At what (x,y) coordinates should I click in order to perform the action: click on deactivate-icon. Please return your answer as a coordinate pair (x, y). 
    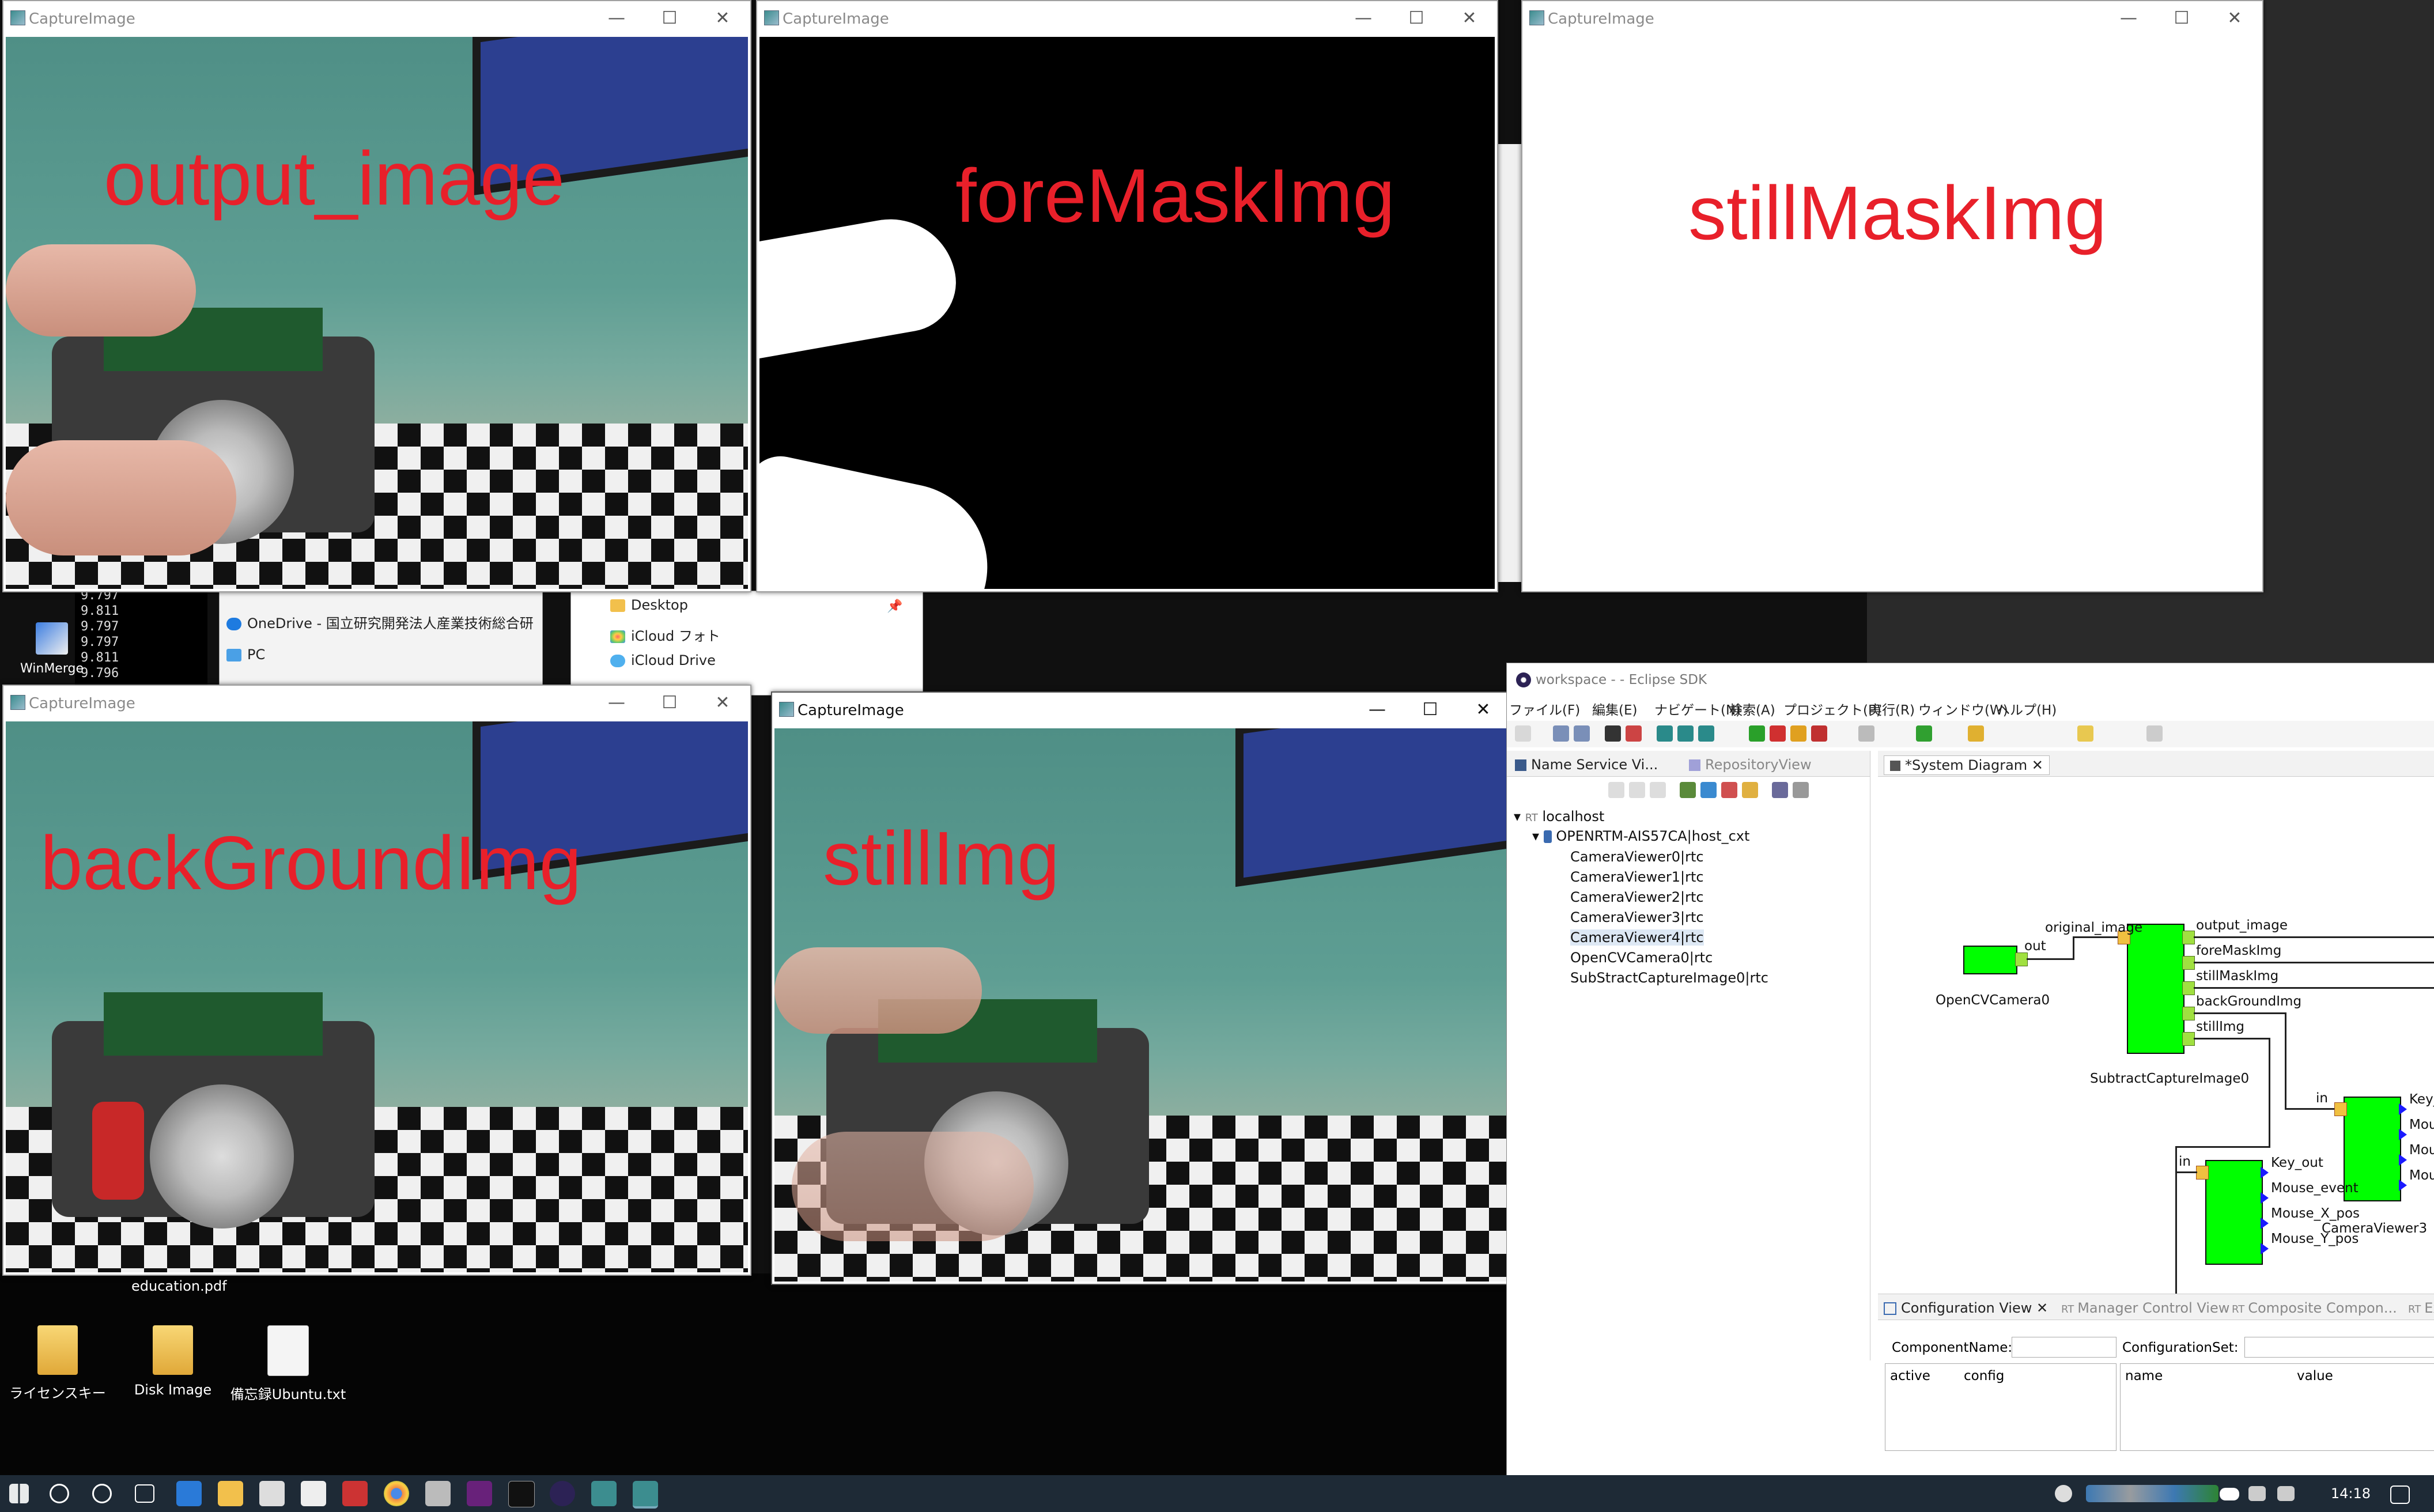
    Looking at the image, I should click on (1778, 733).